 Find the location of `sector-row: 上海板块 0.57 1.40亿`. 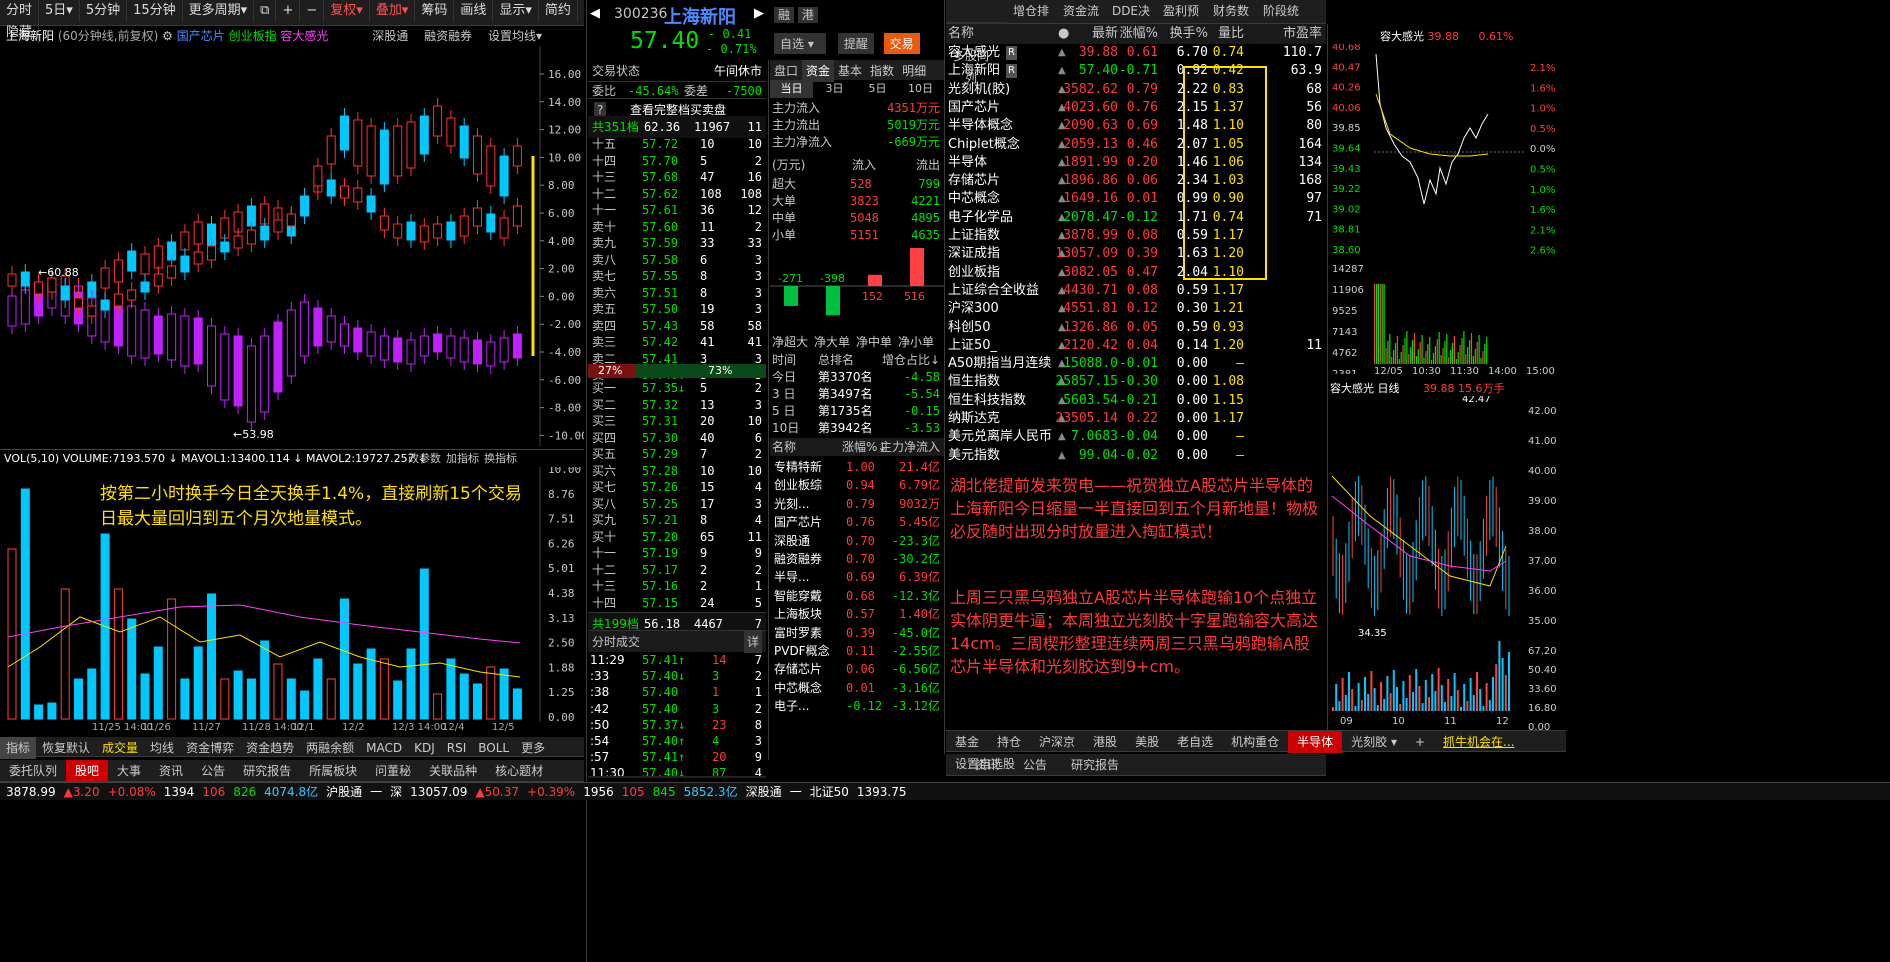

sector-row: 上海板块 0.57 1.40亿 is located at coordinates (857, 614).